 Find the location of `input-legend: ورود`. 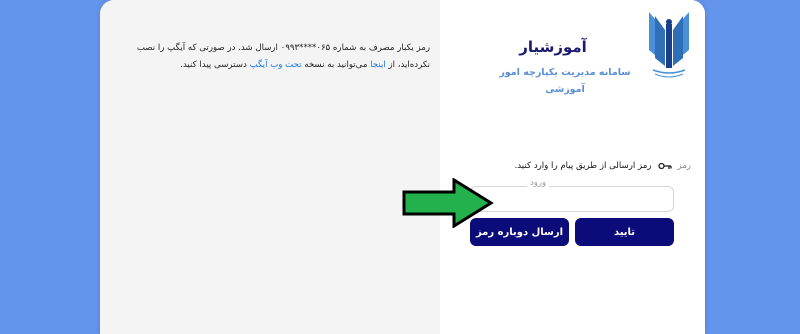

input-legend: ورود is located at coordinates (538, 183).